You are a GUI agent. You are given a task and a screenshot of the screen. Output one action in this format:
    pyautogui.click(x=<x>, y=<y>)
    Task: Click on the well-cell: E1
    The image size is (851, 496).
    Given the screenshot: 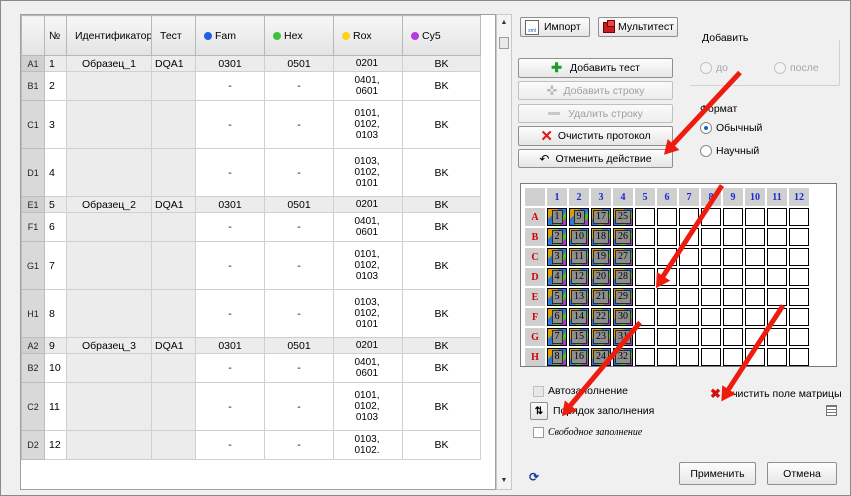 What is the action you would take?
    pyautogui.click(x=33, y=204)
    